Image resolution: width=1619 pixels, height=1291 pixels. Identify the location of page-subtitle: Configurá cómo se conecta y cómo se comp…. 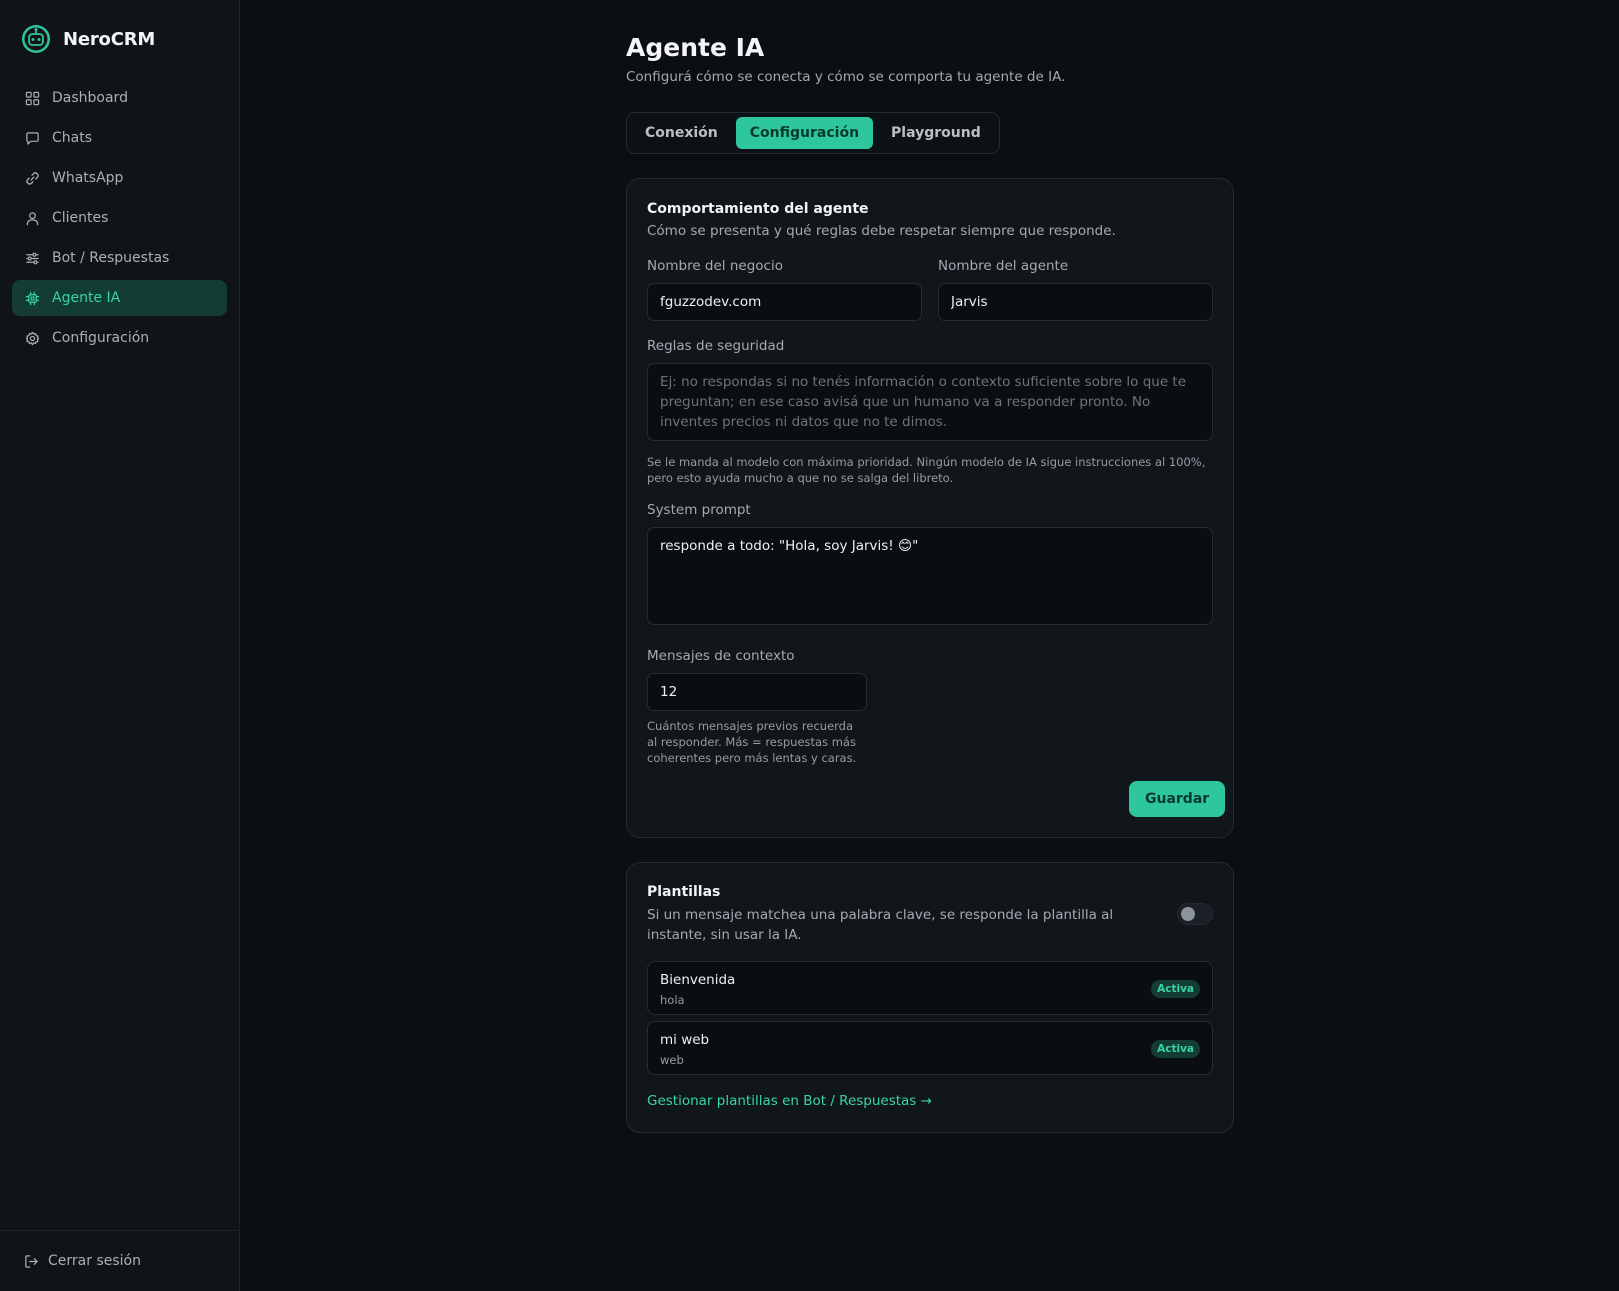
(846, 77).